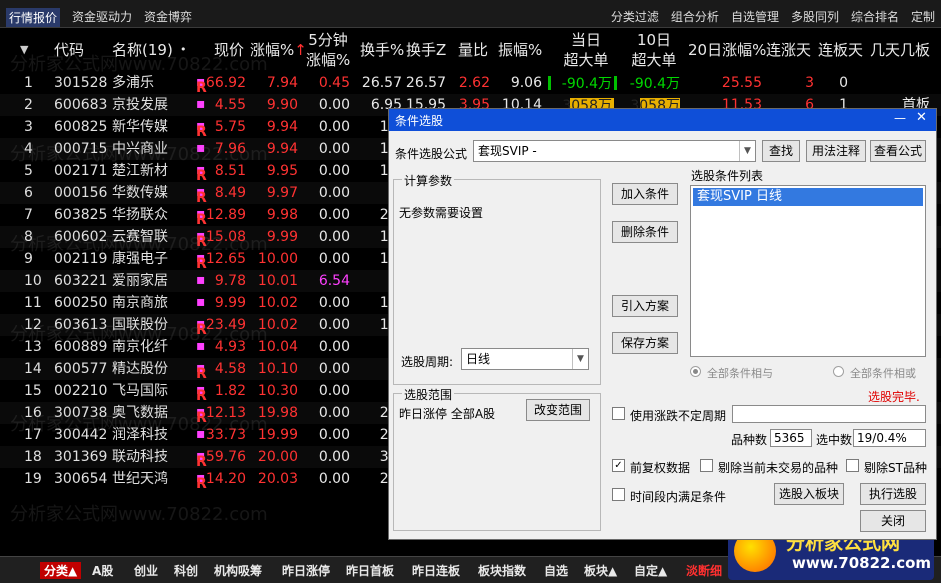  What do you see at coordinates (654, 50) in the screenshot?
I see `col-10d-superlarge: 10日 超大单` at bounding box center [654, 50].